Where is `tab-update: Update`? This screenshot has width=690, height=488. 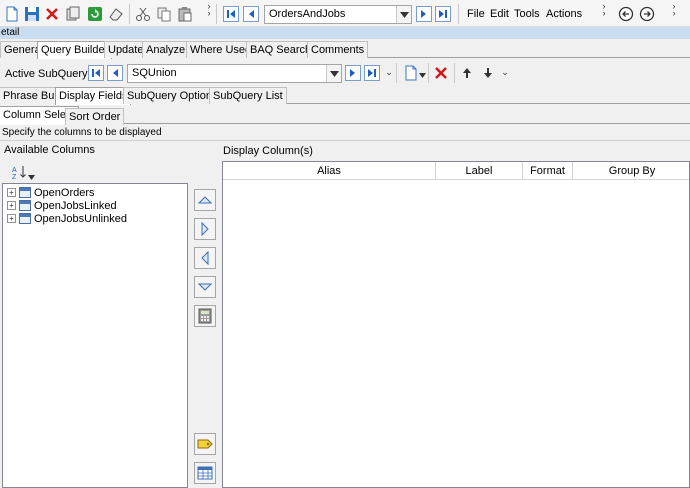
tab-update: Update is located at coordinates (126, 49).